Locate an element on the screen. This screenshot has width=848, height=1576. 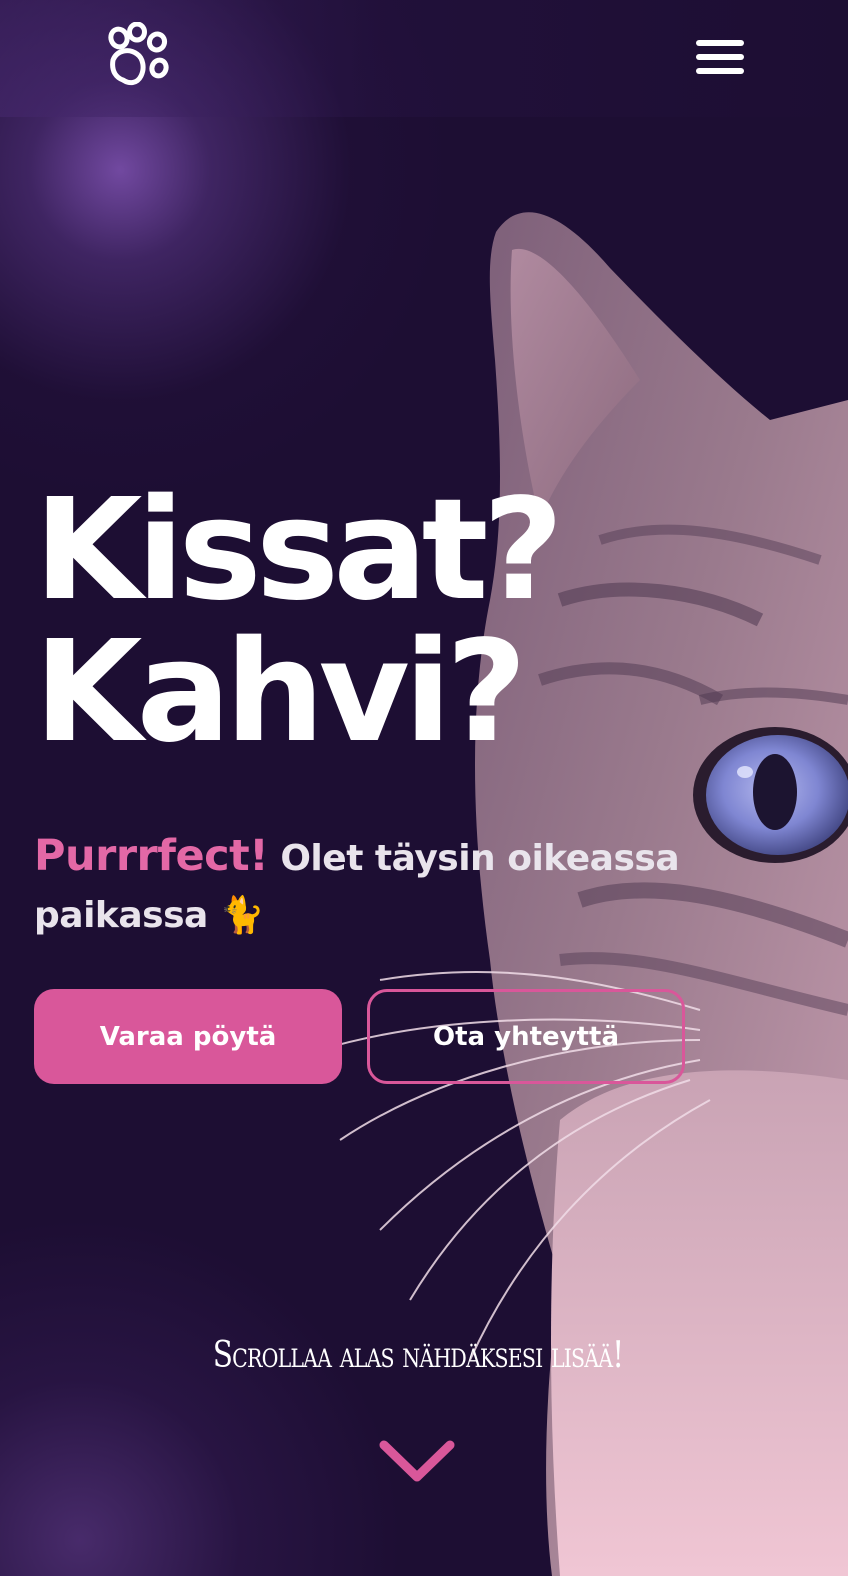
site-header is located at coordinates (424, 58).